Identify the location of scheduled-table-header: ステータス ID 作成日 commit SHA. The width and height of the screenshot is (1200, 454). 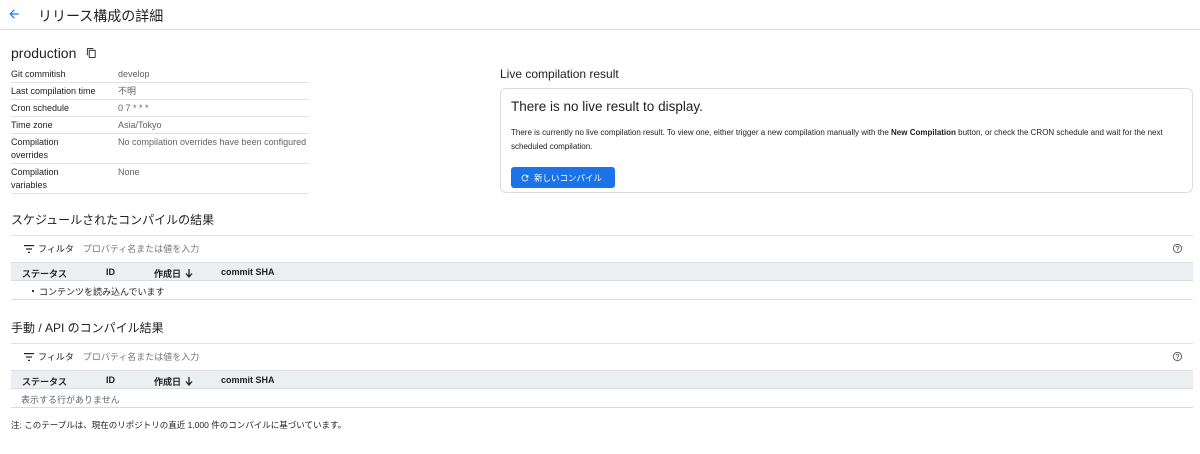
(602, 271).